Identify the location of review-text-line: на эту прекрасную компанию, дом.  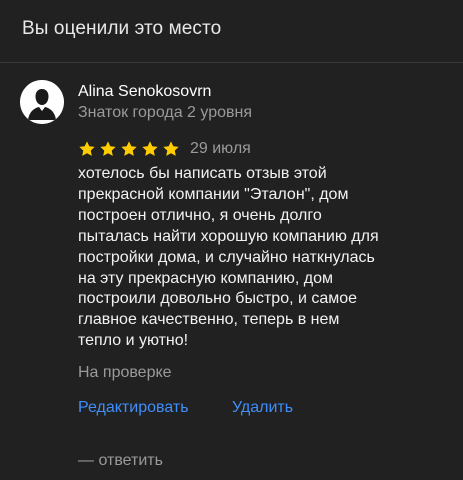
(206, 278).